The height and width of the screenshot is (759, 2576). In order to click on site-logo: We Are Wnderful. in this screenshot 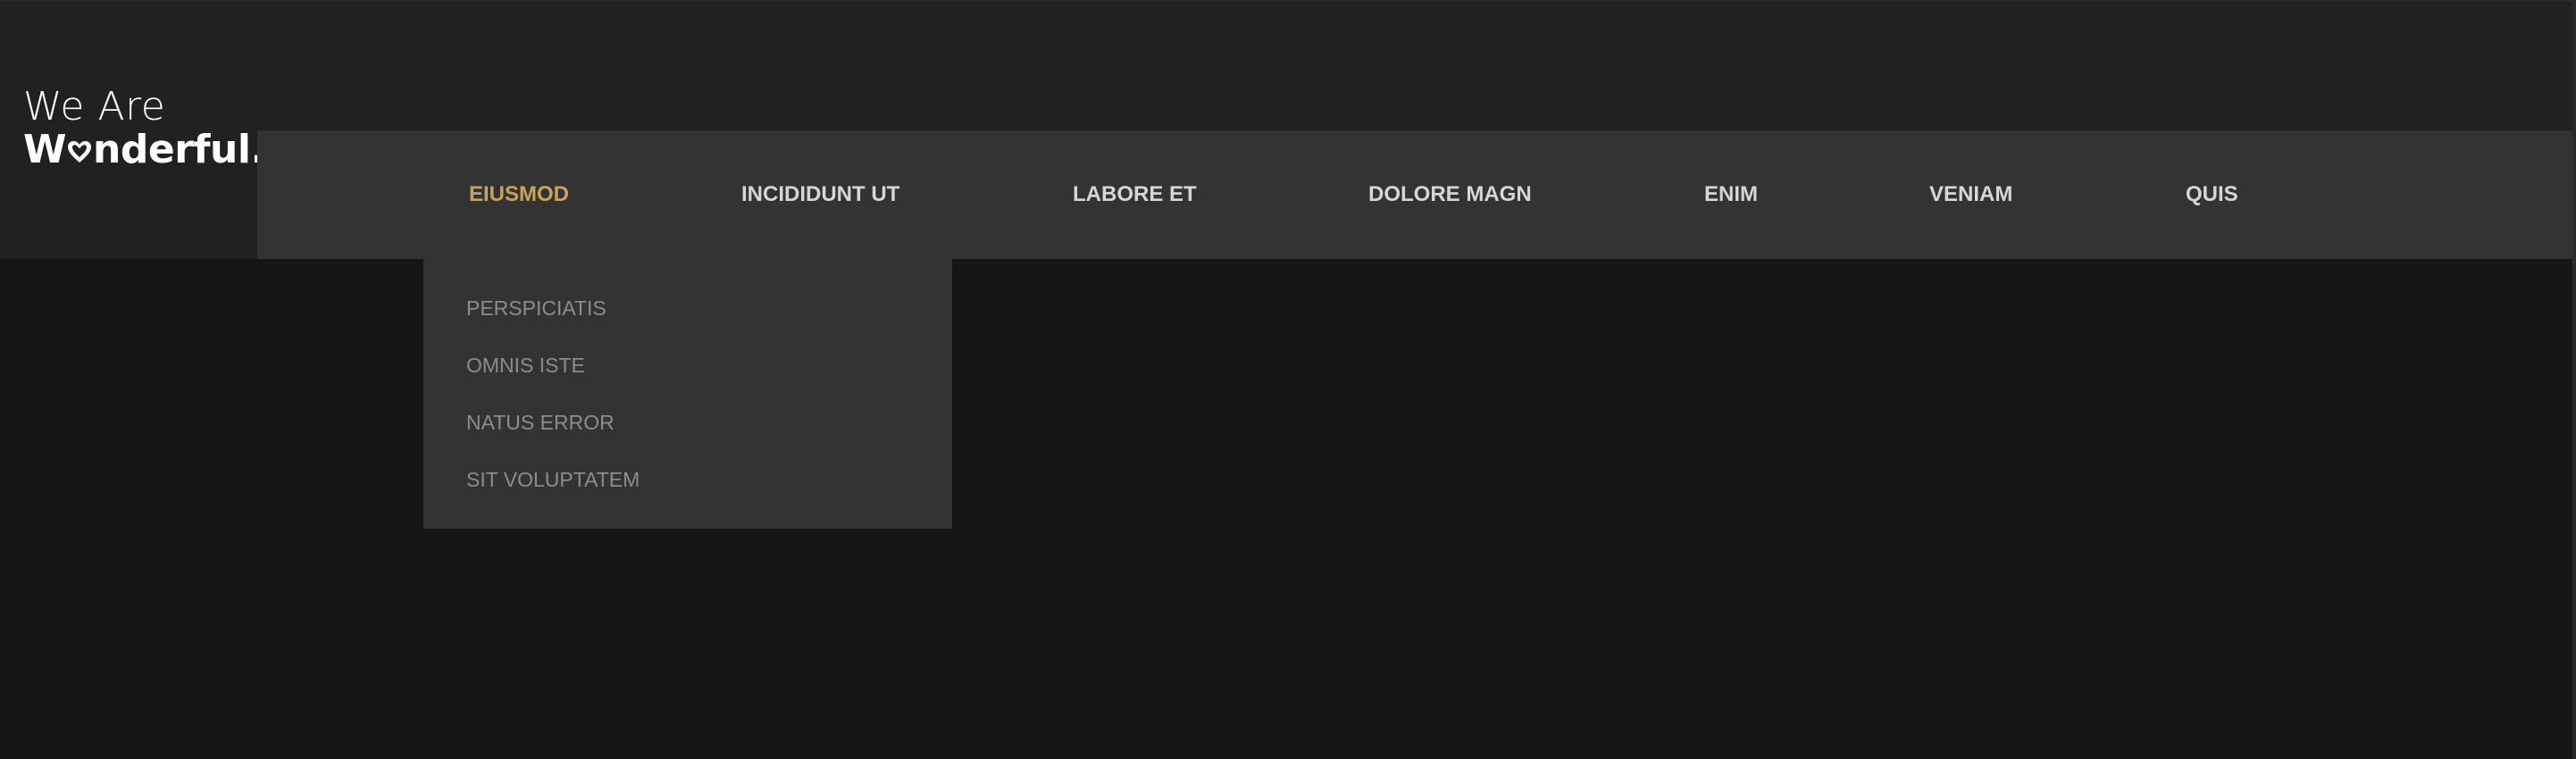, I will do `click(144, 129)`.